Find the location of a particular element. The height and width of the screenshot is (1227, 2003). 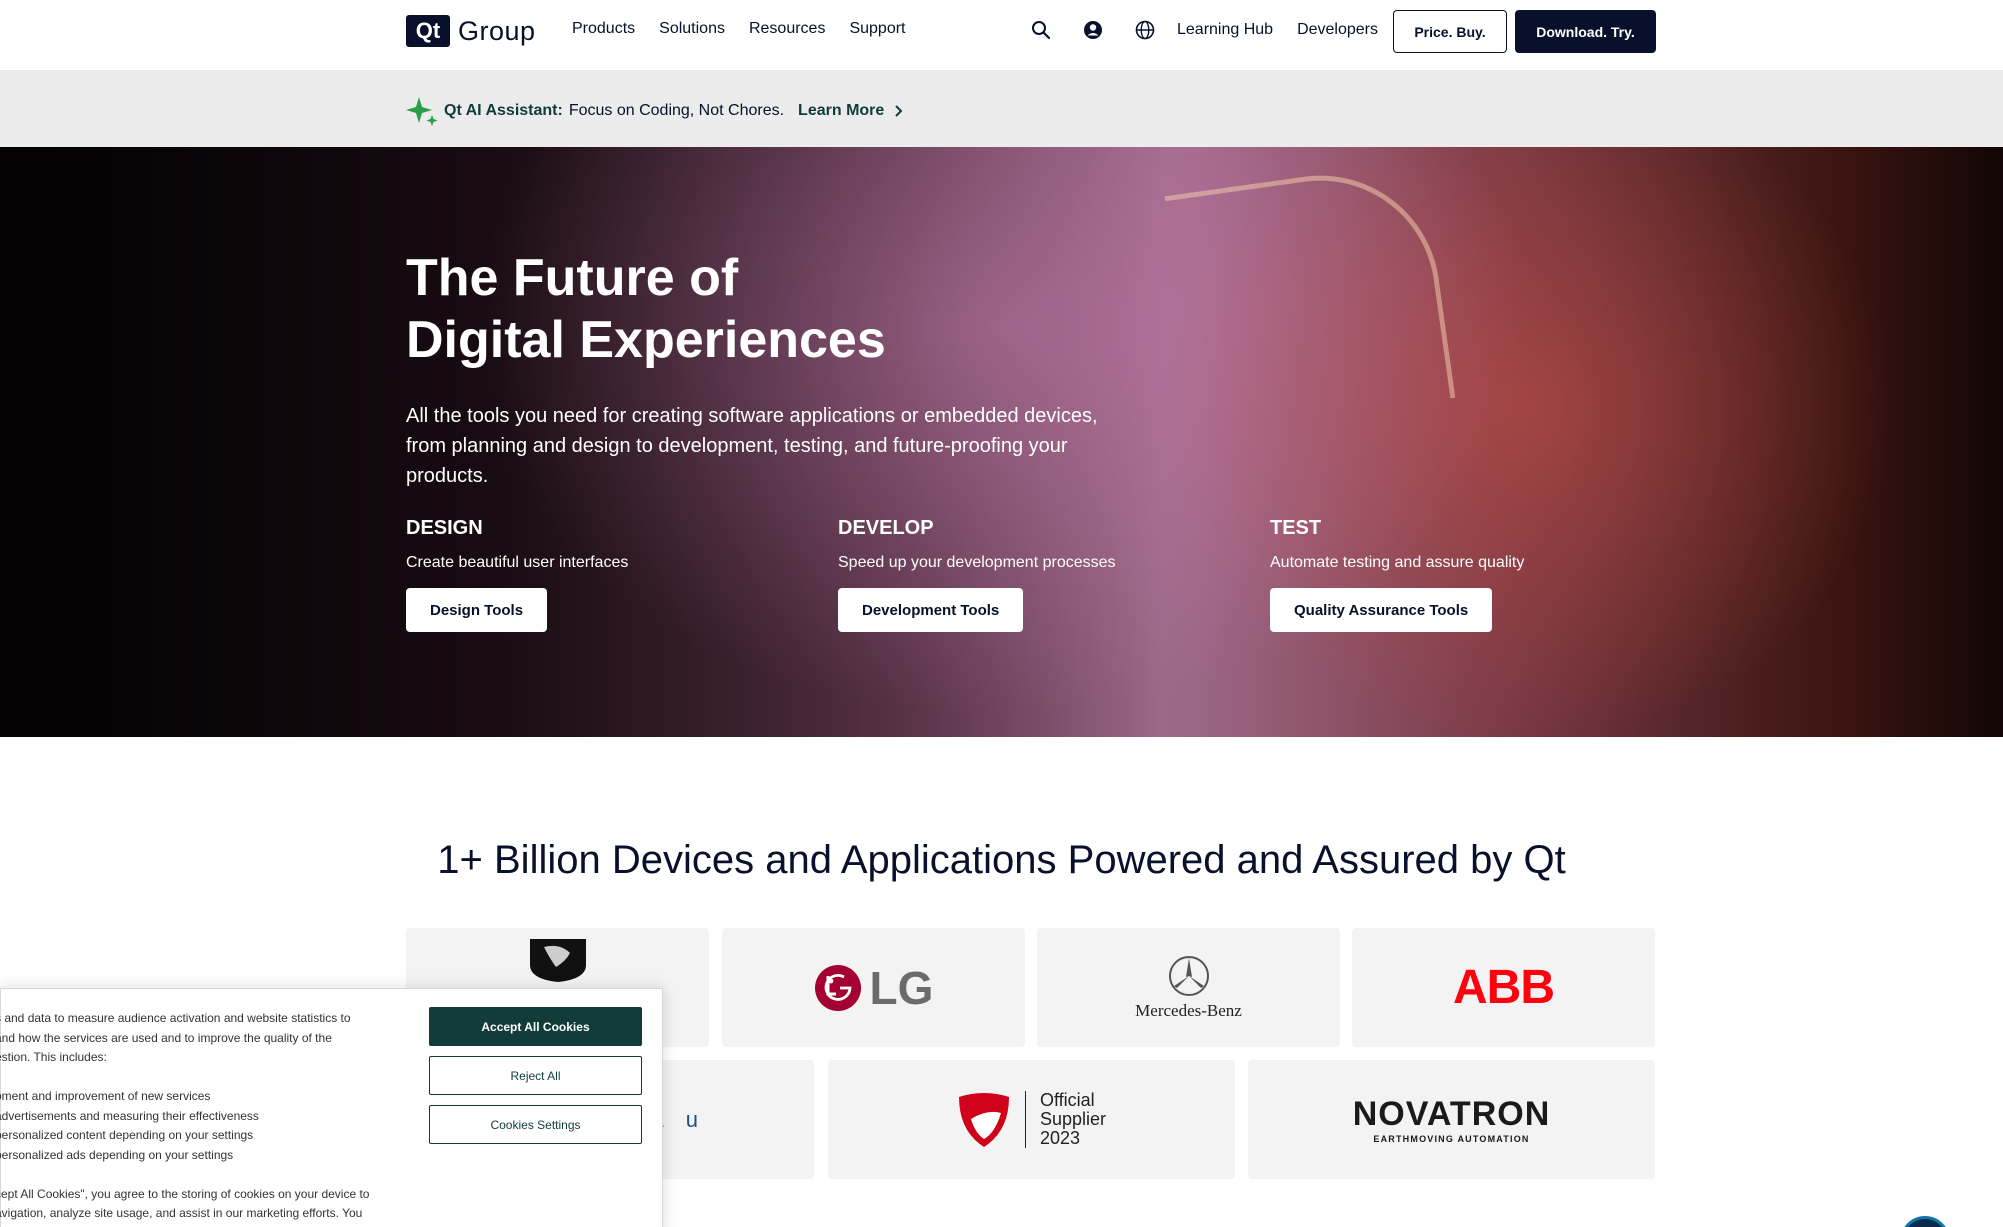

development-tools-button: Development Tools is located at coordinates (931, 610).